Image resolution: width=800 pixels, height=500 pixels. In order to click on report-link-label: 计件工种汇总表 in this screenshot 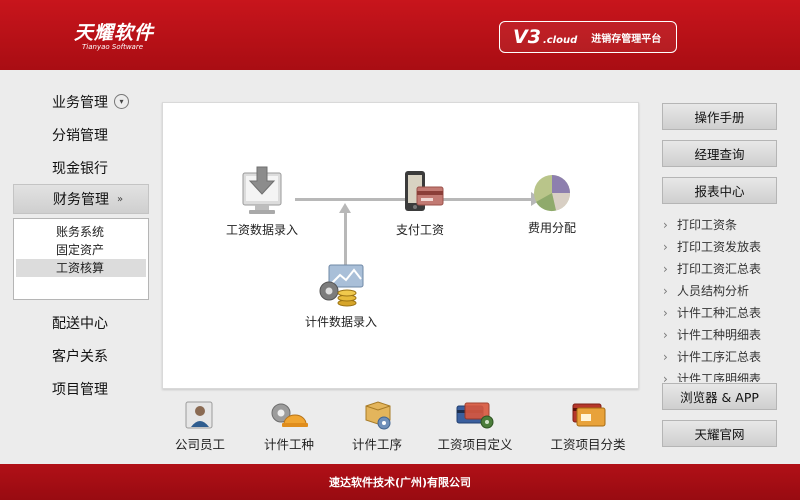, I will do `click(719, 313)`.